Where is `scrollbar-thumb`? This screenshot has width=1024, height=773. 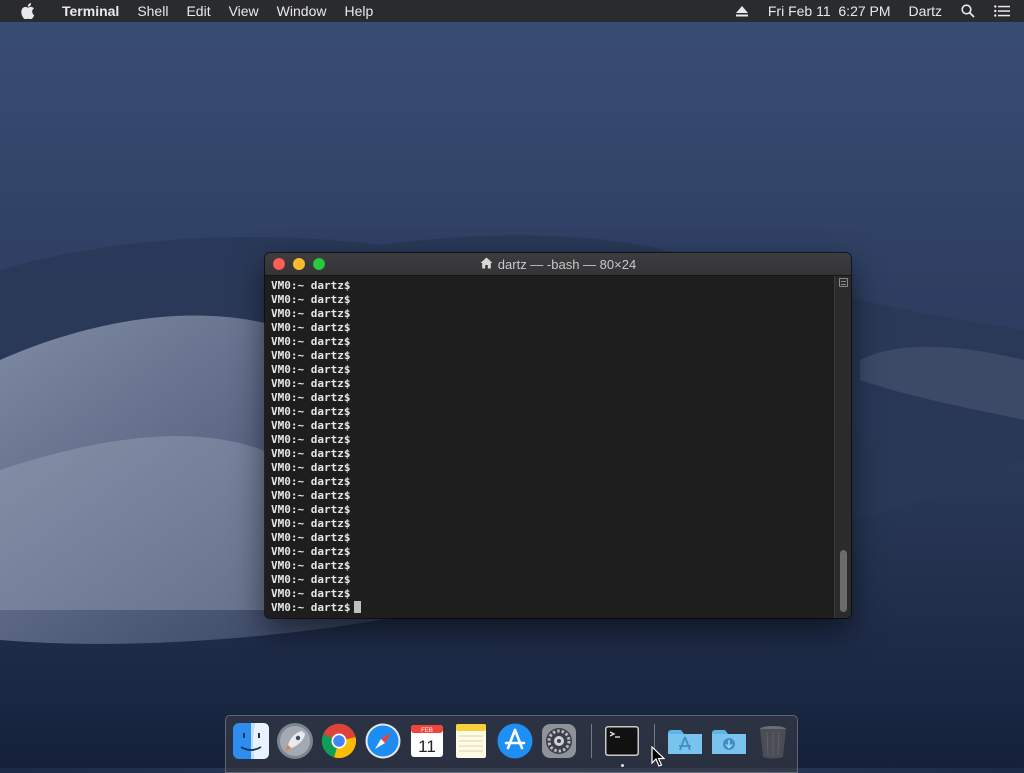 scrollbar-thumb is located at coordinates (843, 581).